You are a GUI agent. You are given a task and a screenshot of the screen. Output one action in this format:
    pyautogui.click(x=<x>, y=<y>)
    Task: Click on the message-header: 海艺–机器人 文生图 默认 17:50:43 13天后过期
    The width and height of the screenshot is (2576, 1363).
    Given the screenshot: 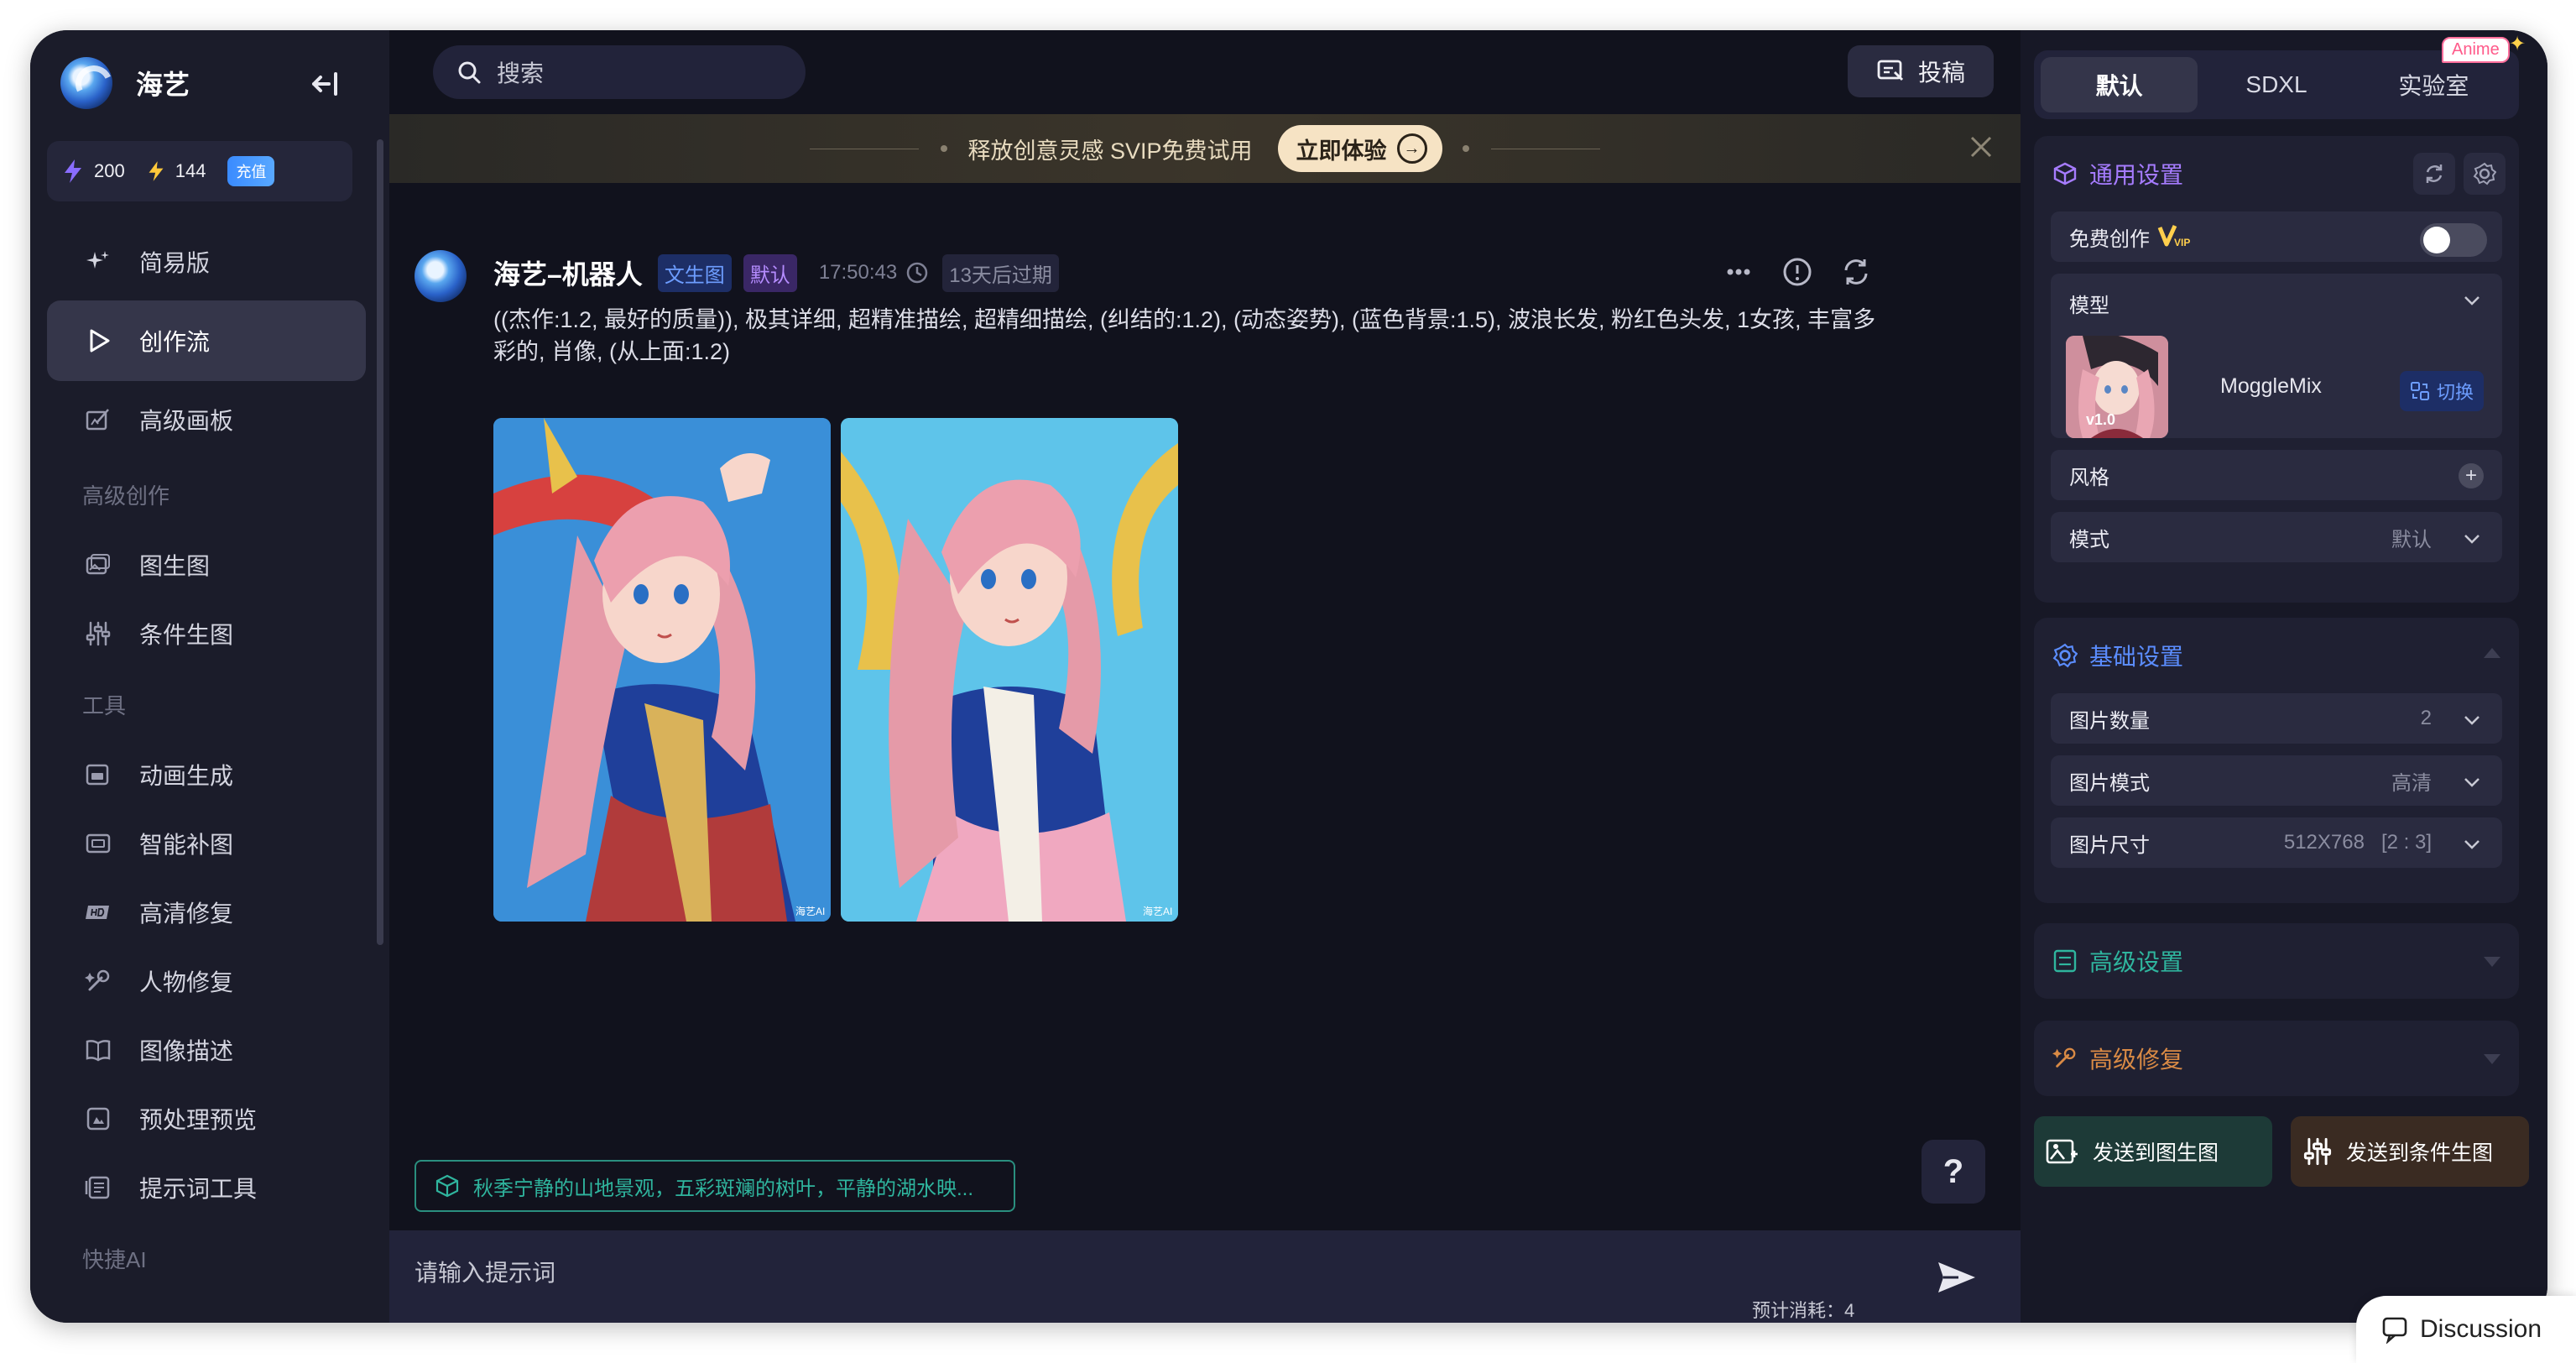 What is the action you would take?
    pyautogui.click(x=776, y=272)
    